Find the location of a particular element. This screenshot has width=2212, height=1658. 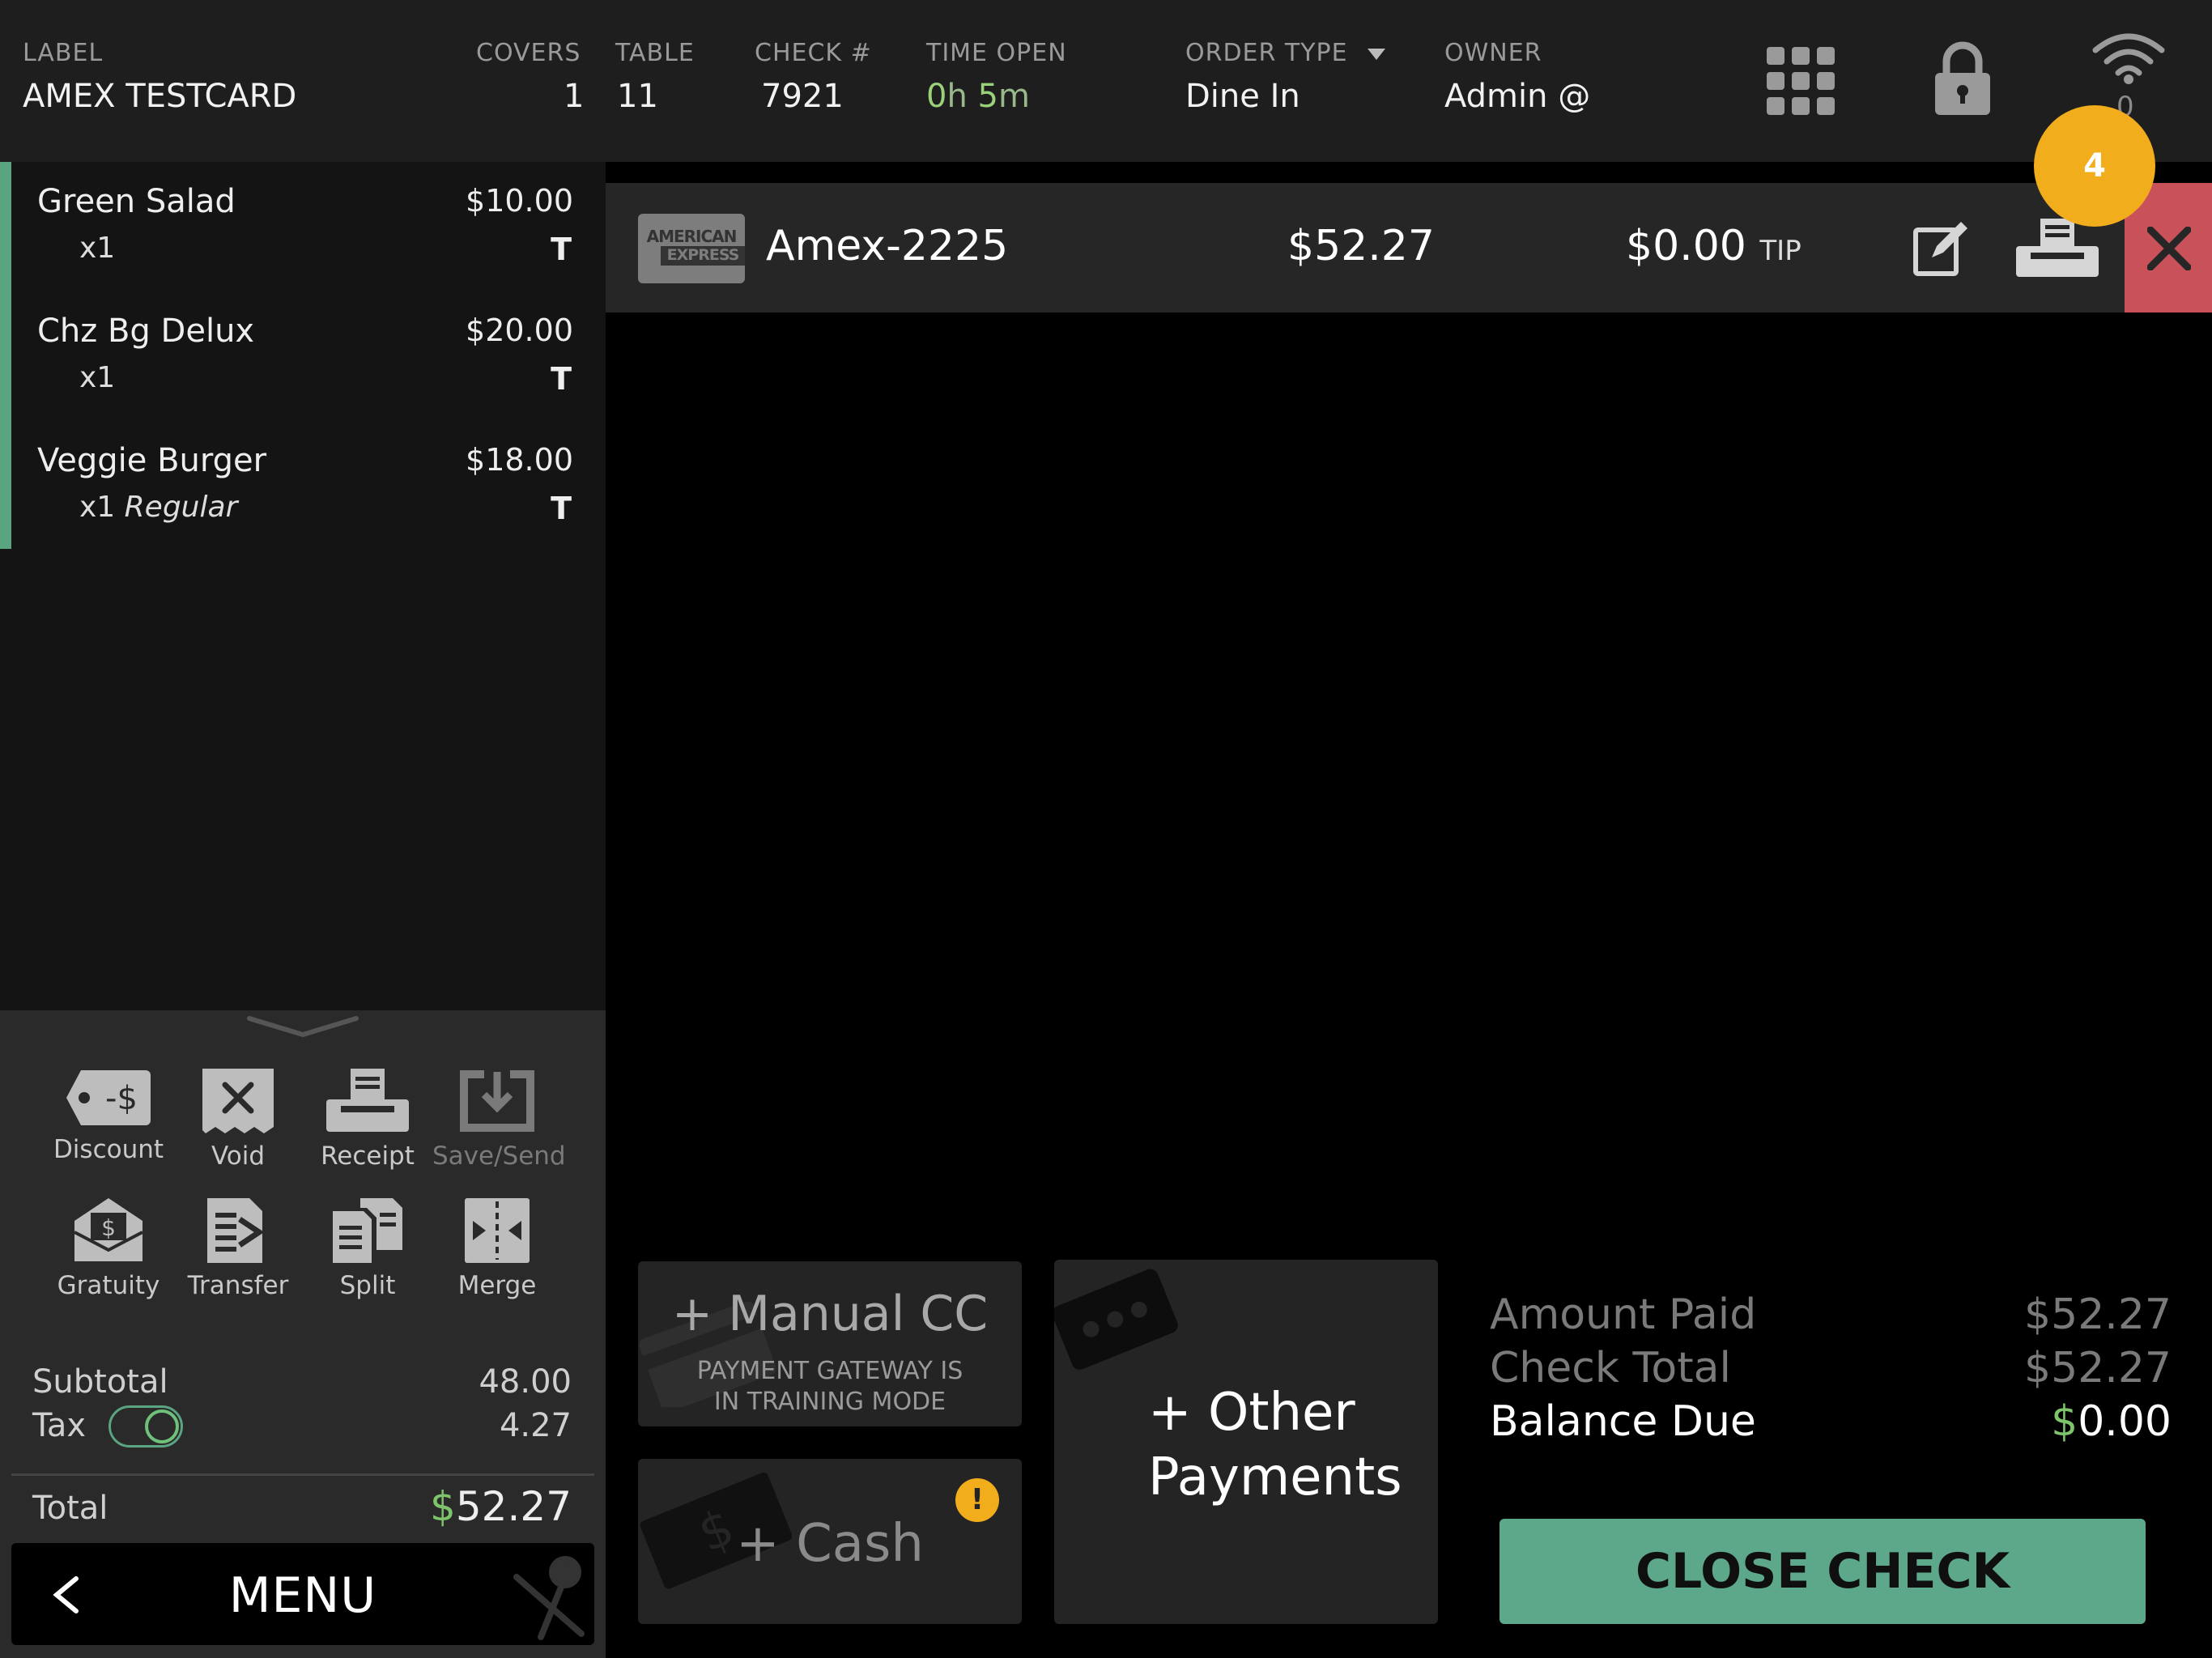

item-qty-line: x1 Regular is located at coordinates (158, 507).